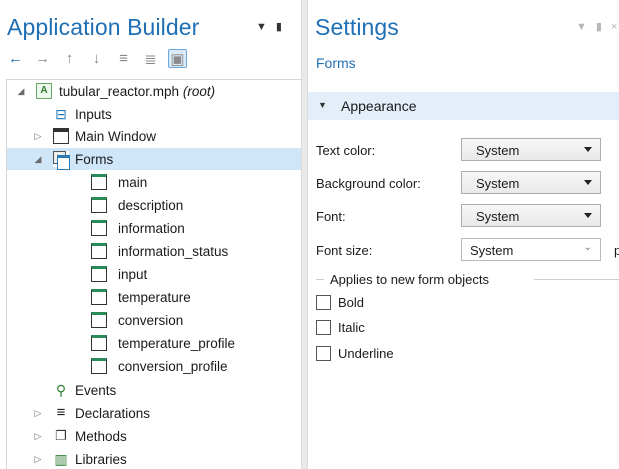 The width and height of the screenshot is (619, 469). I want to click on root-filename: tubular_reactor.mph, so click(119, 91).